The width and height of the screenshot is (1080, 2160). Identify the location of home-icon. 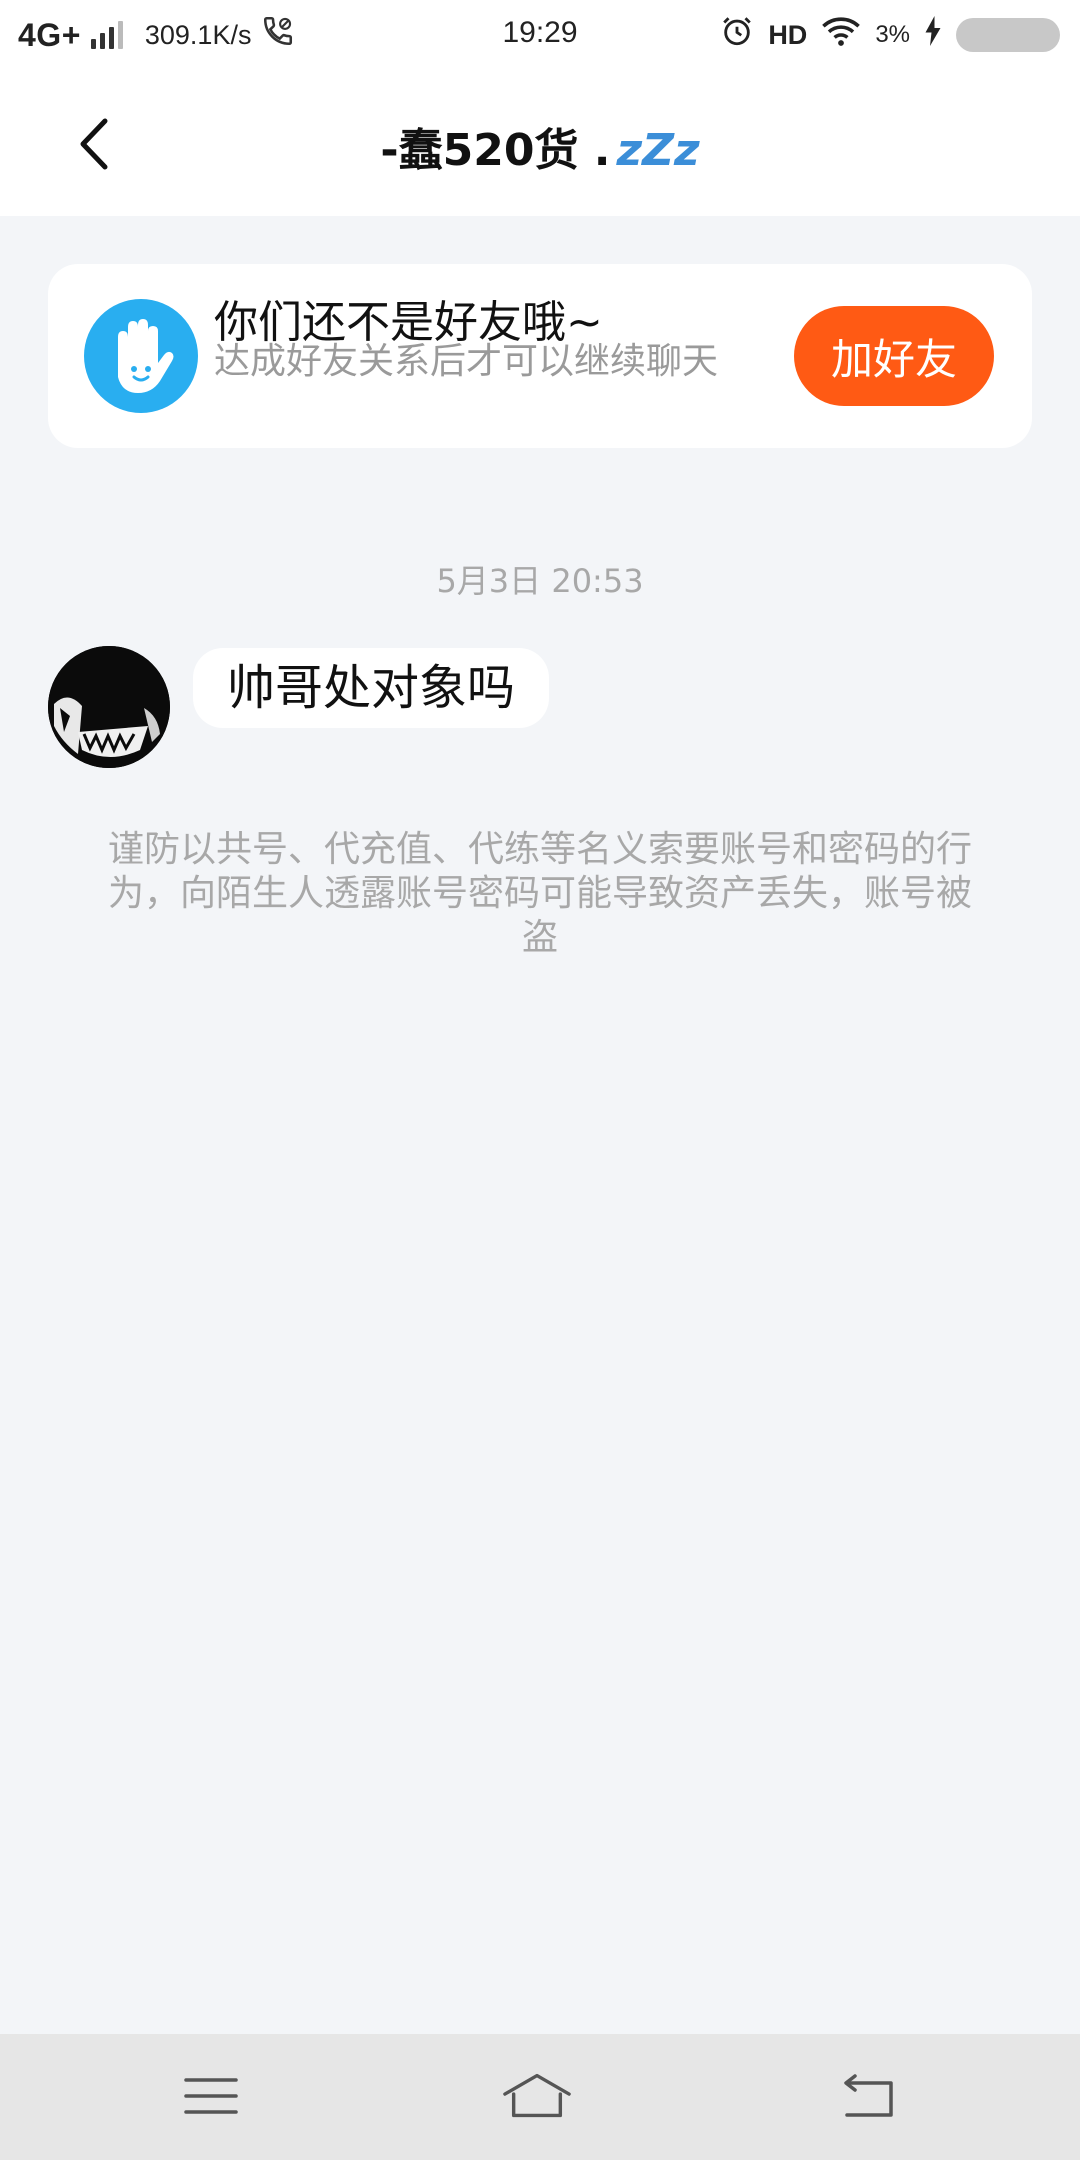
(537, 2095).